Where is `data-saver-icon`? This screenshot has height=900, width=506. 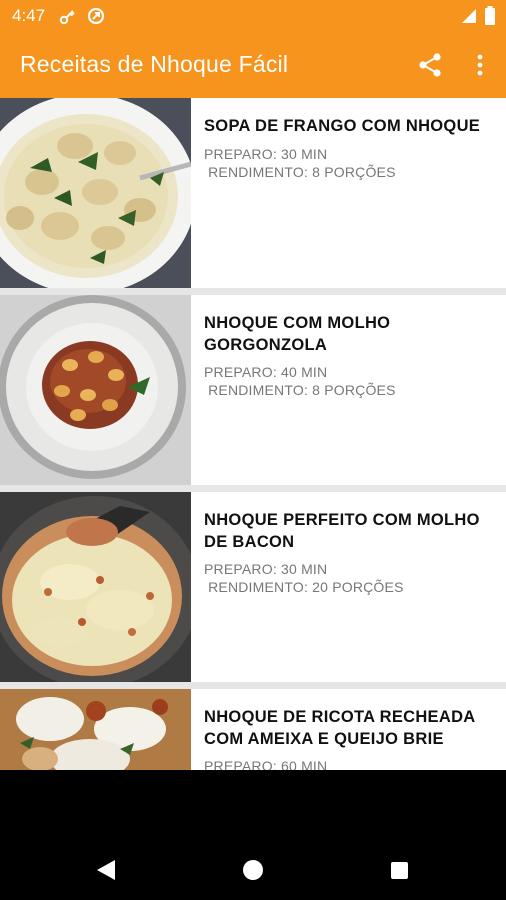
data-saver-icon is located at coordinates (96, 16).